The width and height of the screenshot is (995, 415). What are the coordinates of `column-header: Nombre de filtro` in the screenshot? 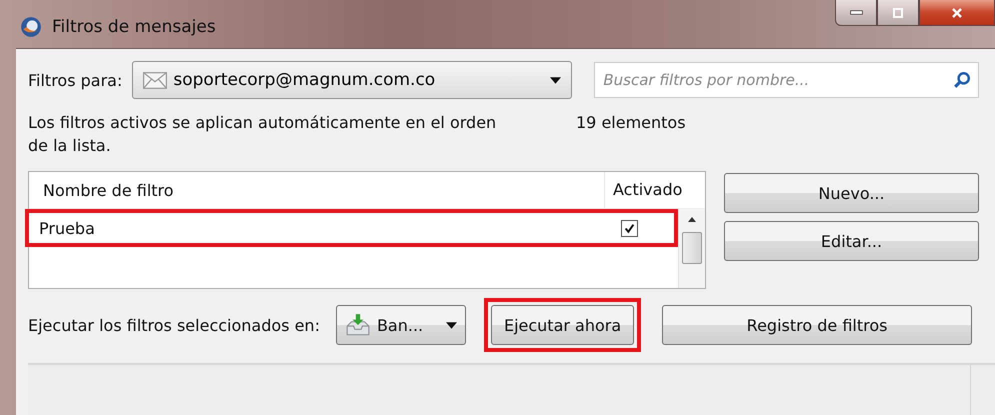 It's located at (316, 190).